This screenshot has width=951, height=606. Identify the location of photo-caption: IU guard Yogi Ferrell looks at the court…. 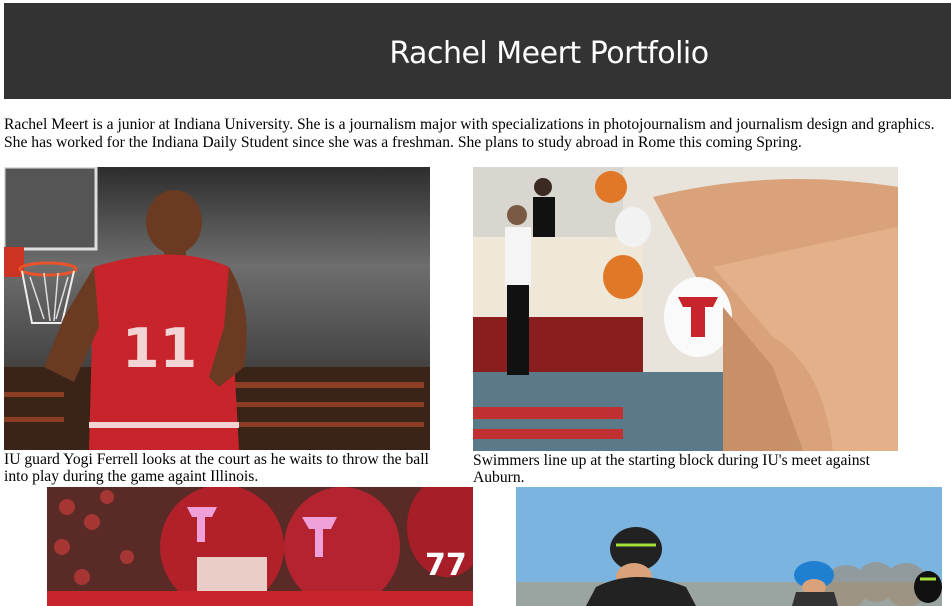
(216, 468).